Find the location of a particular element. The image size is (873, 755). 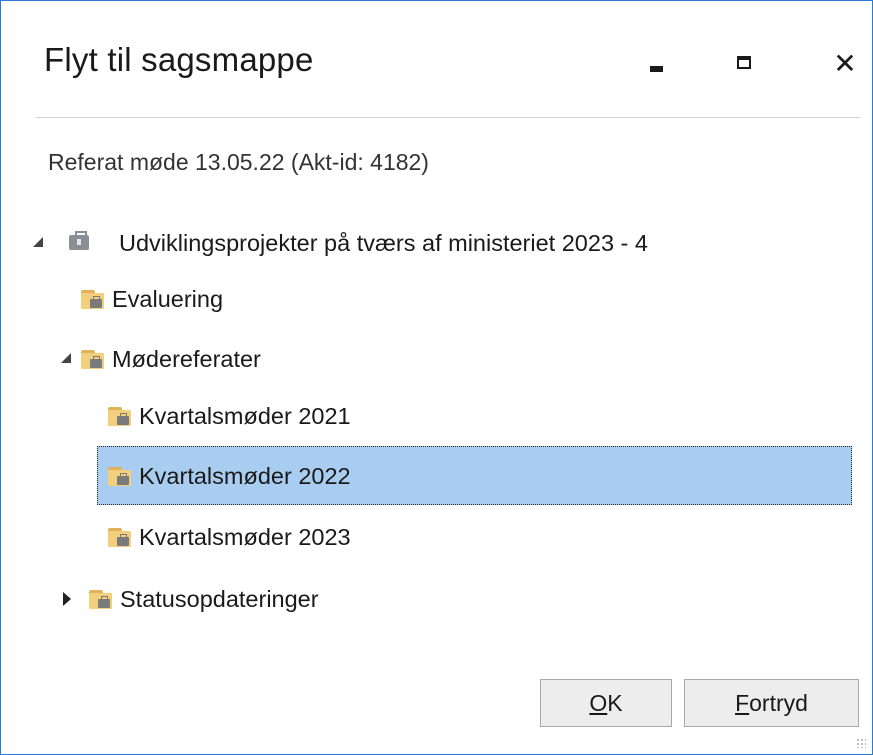

tree-node-moedereferater: Mødereferater is located at coordinates (261, 359).